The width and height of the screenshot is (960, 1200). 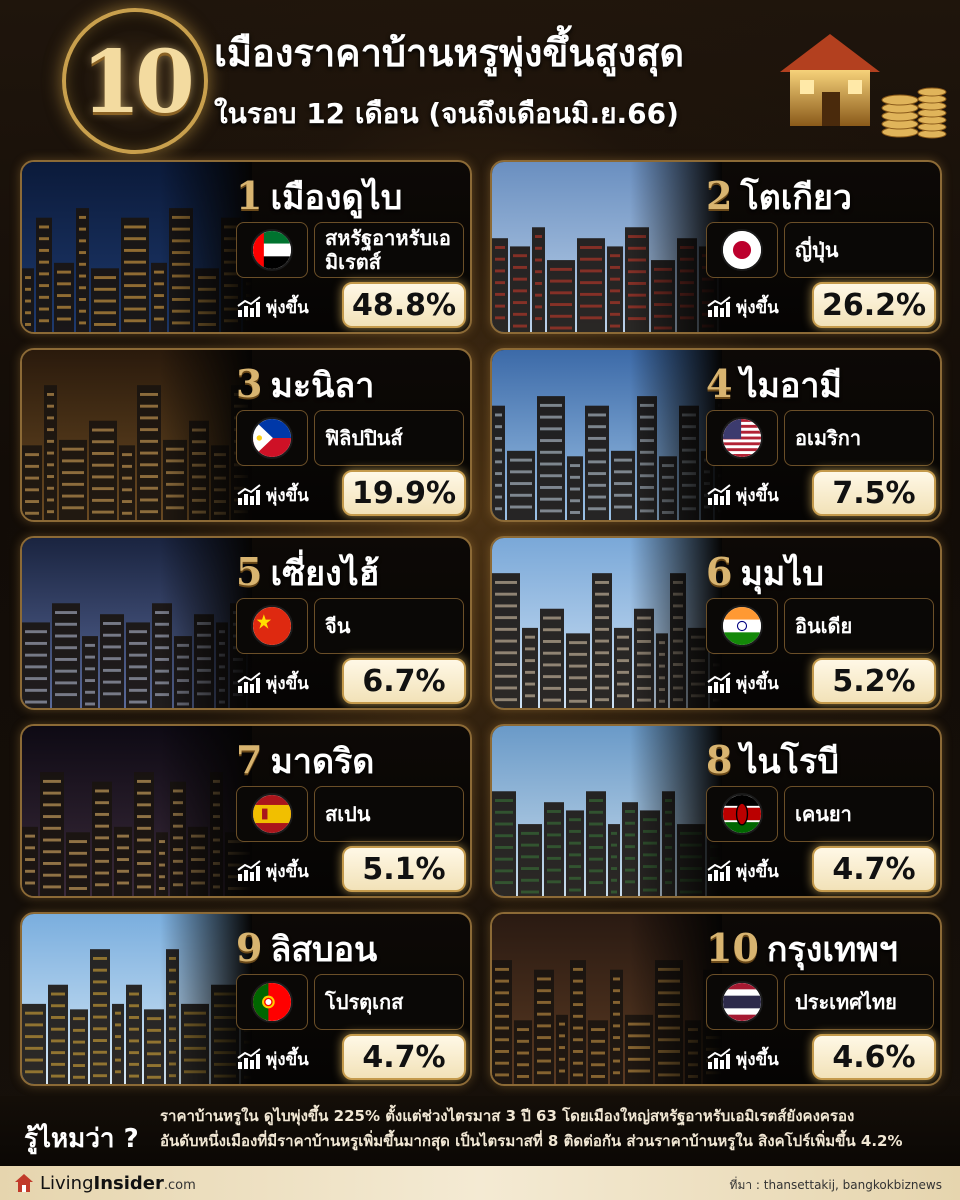 I want to click on increase-percent: 4.6%, so click(x=874, y=1057).